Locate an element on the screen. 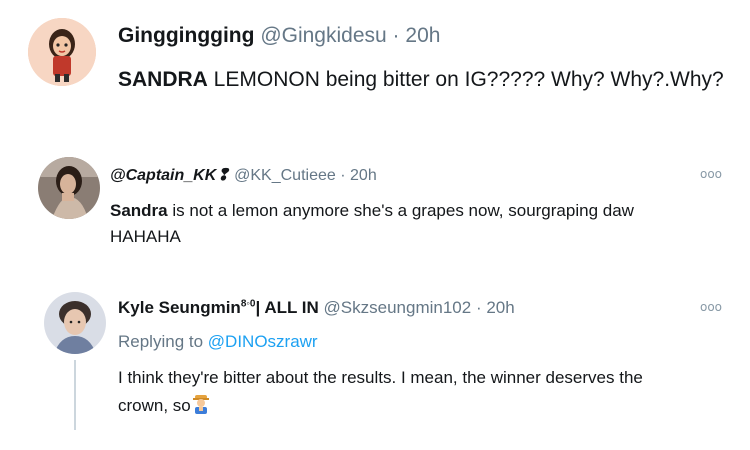 The width and height of the screenshot is (750, 450). handle: @KK_Cutieee is located at coordinates (285, 175).